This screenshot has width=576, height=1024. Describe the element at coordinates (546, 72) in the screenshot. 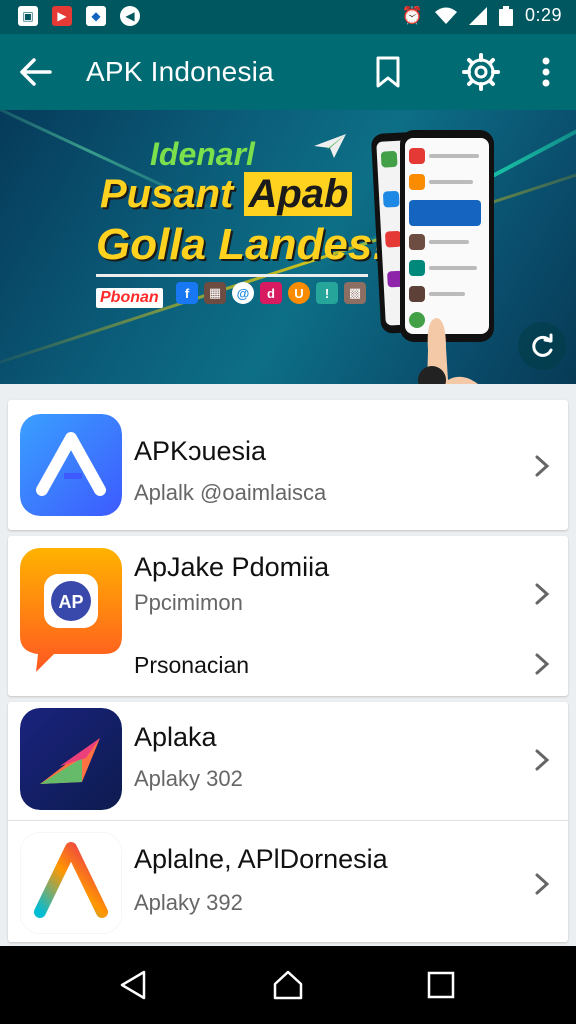

I see `more-vert-icon` at that location.